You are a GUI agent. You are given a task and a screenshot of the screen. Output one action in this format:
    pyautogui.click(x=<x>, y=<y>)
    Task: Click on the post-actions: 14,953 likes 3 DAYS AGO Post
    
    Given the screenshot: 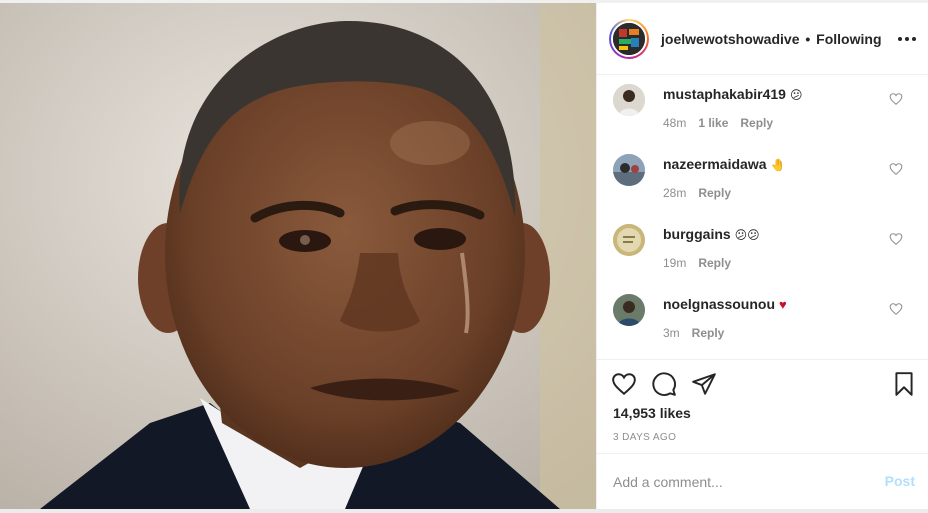 What is the action you would take?
    pyautogui.click(x=762, y=434)
    